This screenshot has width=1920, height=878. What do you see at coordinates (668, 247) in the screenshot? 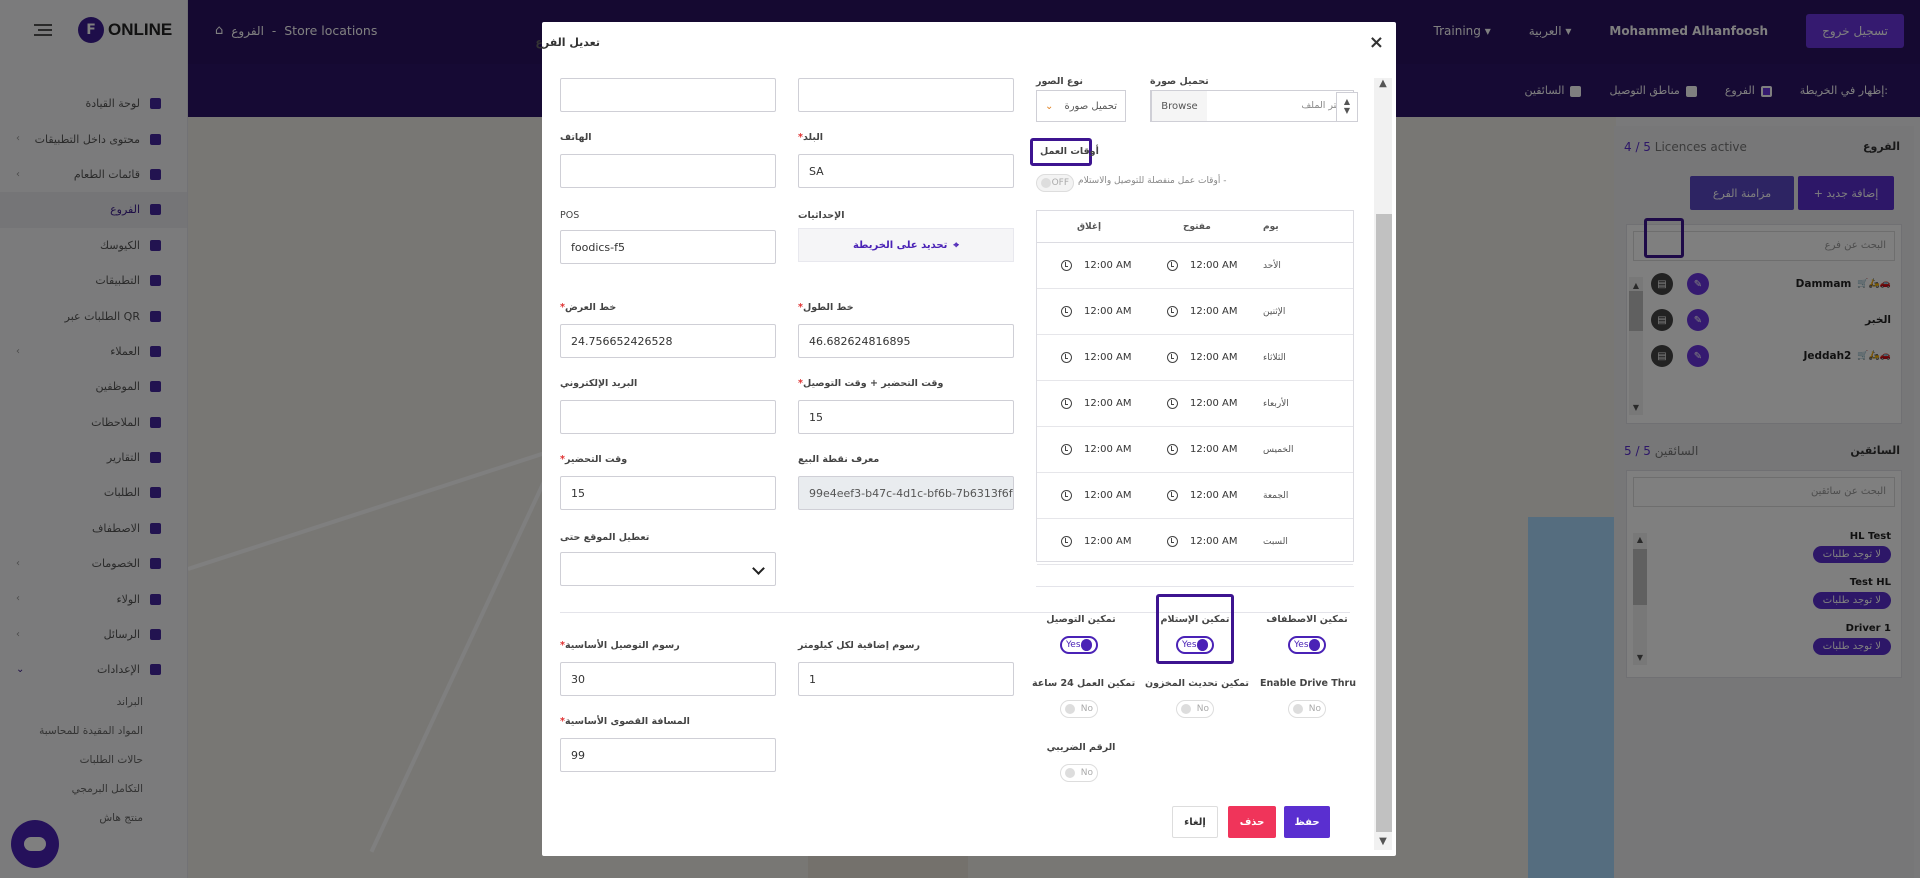
I see `pos-field: foodics-f5` at bounding box center [668, 247].